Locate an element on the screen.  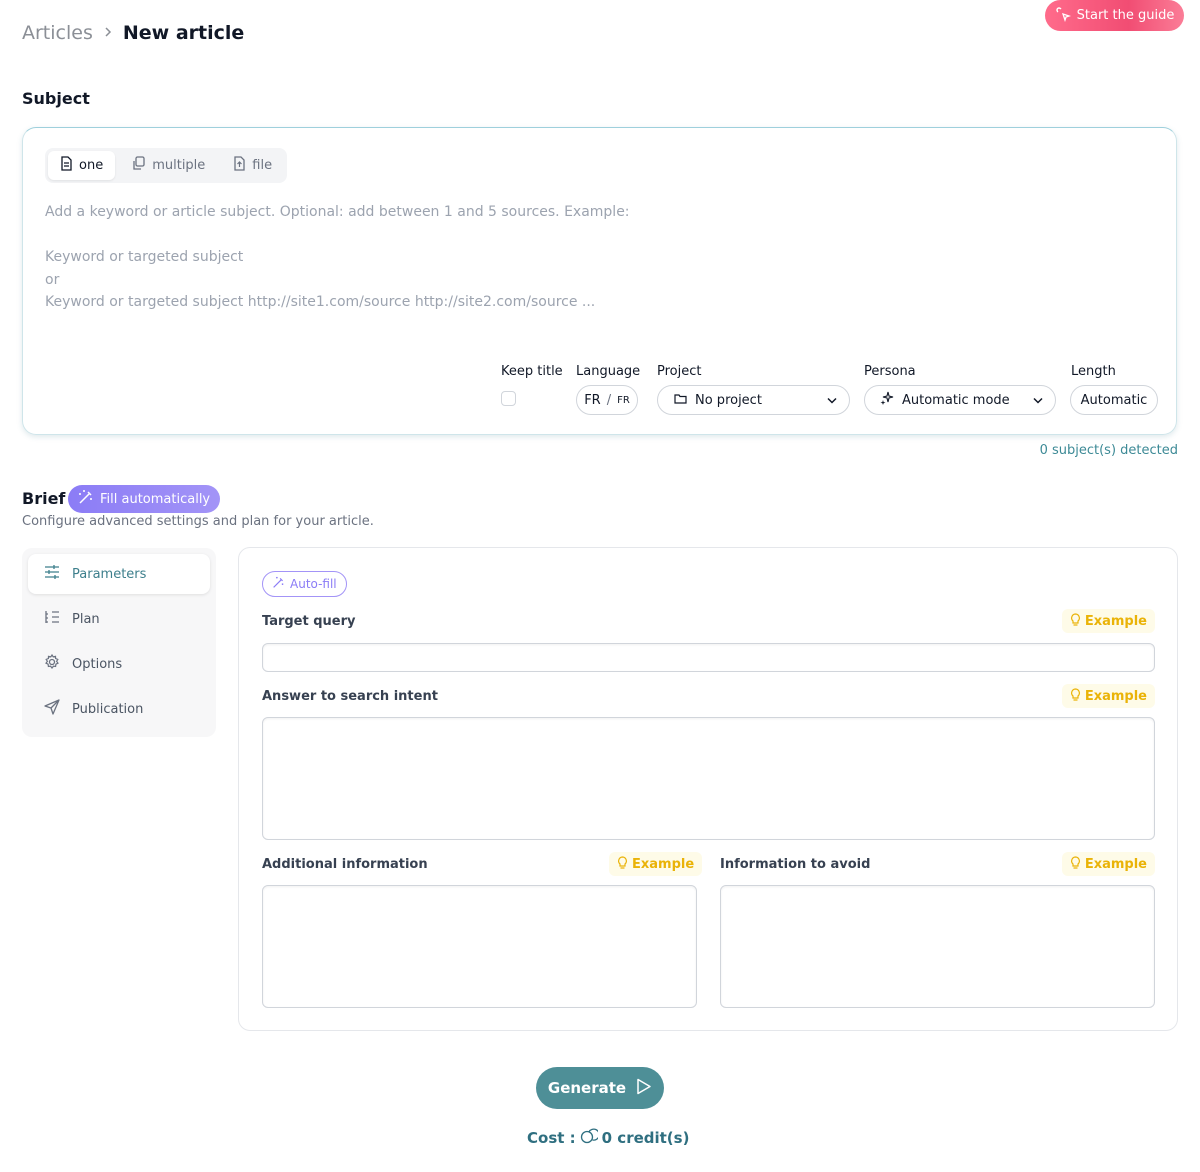
example-button-target-query: Example is located at coordinates (1108, 621).